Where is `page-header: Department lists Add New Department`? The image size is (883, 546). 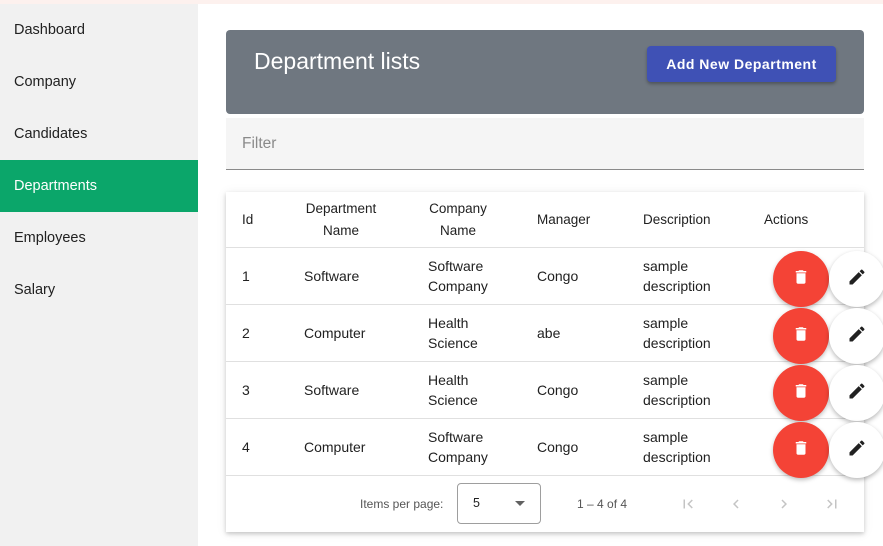
page-header: Department lists Add New Department is located at coordinates (545, 72).